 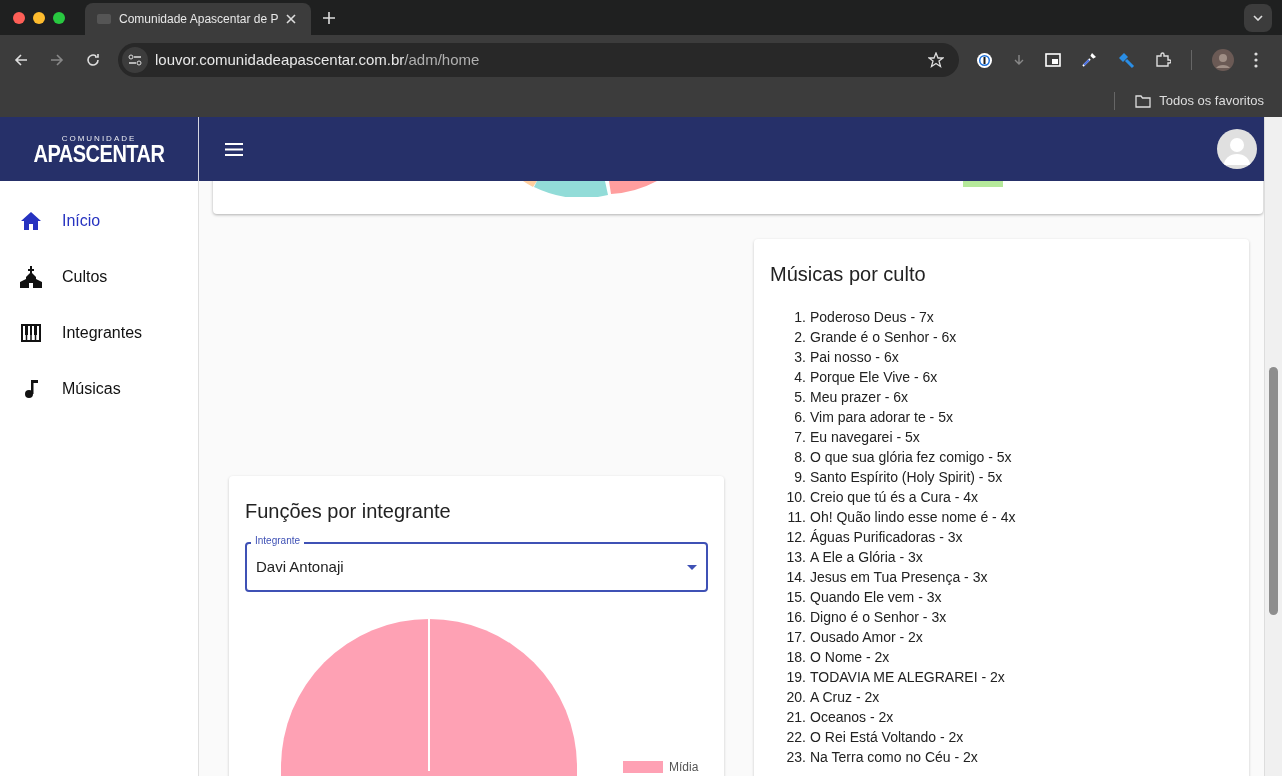 I want to click on list-number: 13., so click(x=796, y=557).